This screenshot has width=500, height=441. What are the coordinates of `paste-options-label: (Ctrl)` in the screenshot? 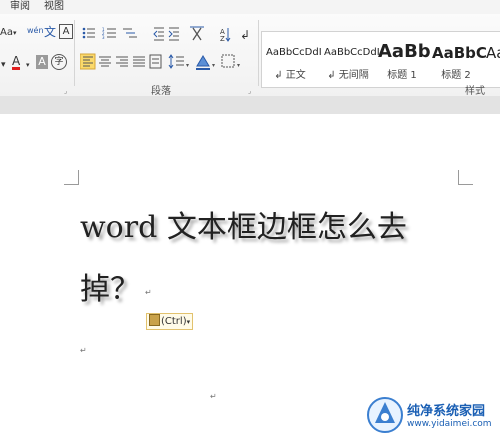 It's located at (174, 321).